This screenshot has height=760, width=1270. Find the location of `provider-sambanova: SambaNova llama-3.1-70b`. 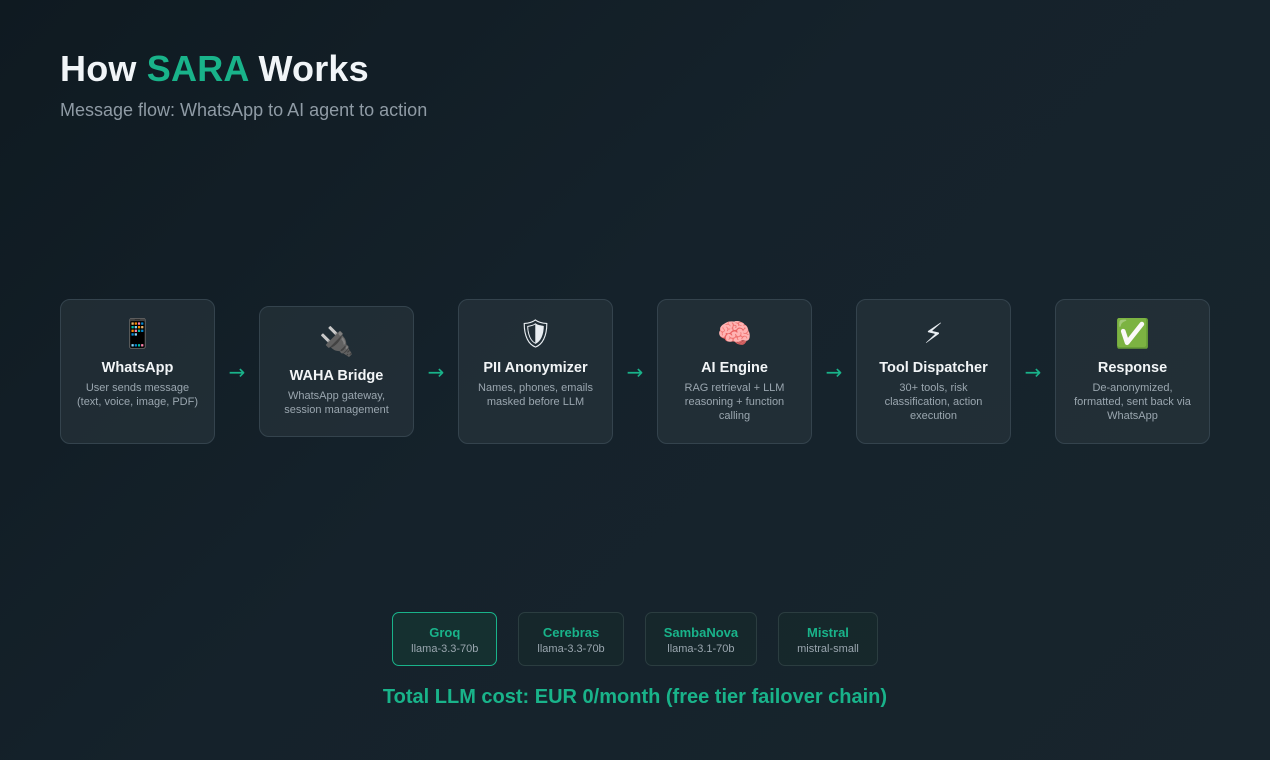

provider-sambanova: SambaNova llama-3.1-70b is located at coordinates (701, 639).